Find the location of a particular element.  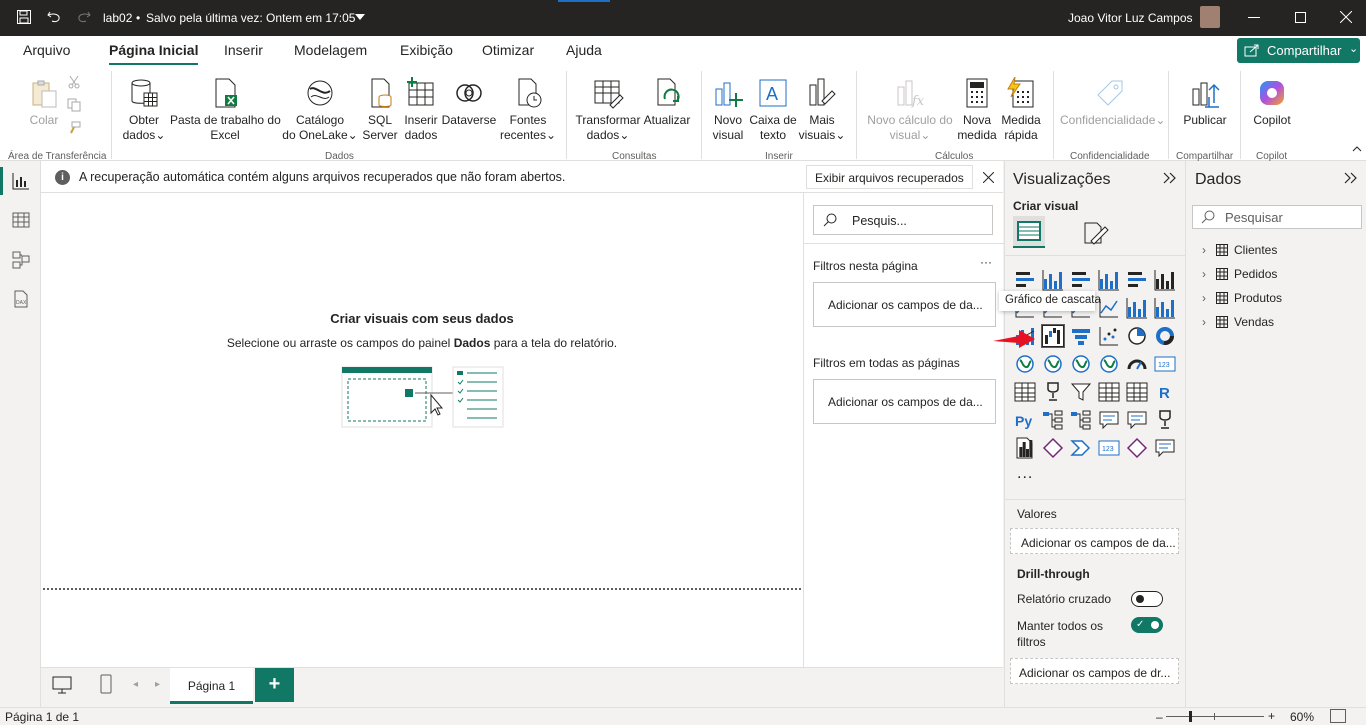

add-page-button: + is located at coordinates (274, 685).